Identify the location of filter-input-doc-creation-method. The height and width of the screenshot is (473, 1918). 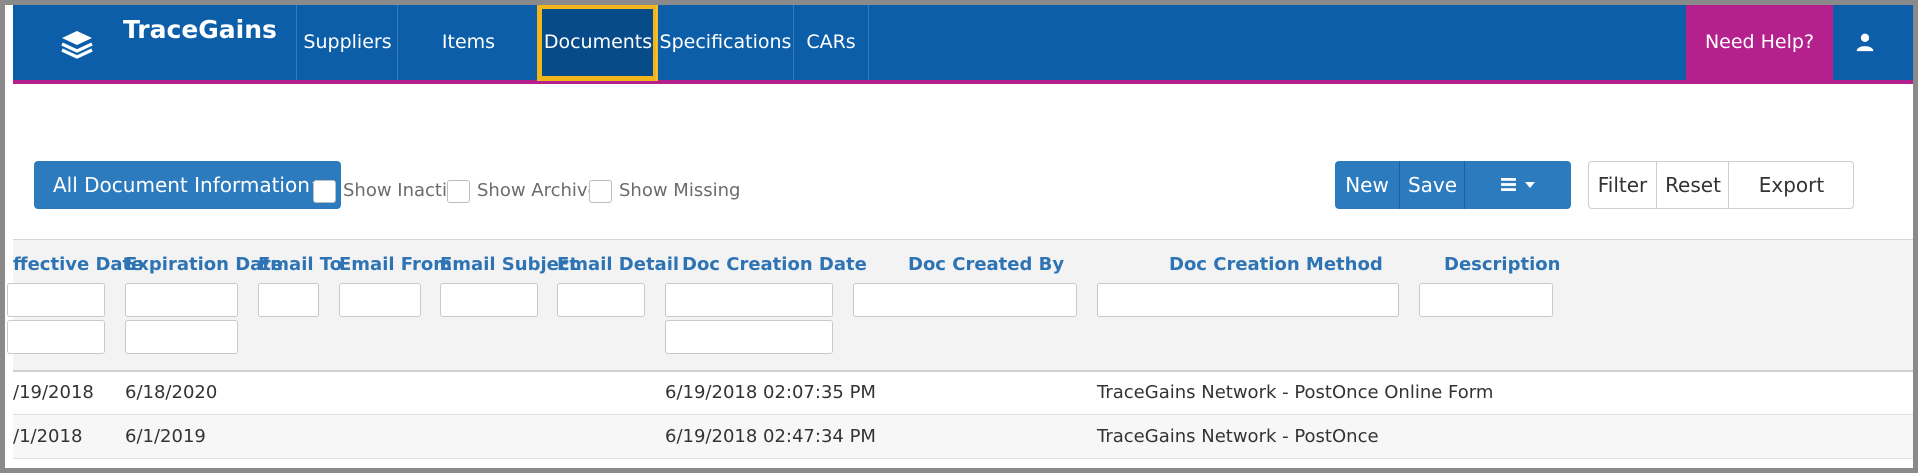
(1248, 300).